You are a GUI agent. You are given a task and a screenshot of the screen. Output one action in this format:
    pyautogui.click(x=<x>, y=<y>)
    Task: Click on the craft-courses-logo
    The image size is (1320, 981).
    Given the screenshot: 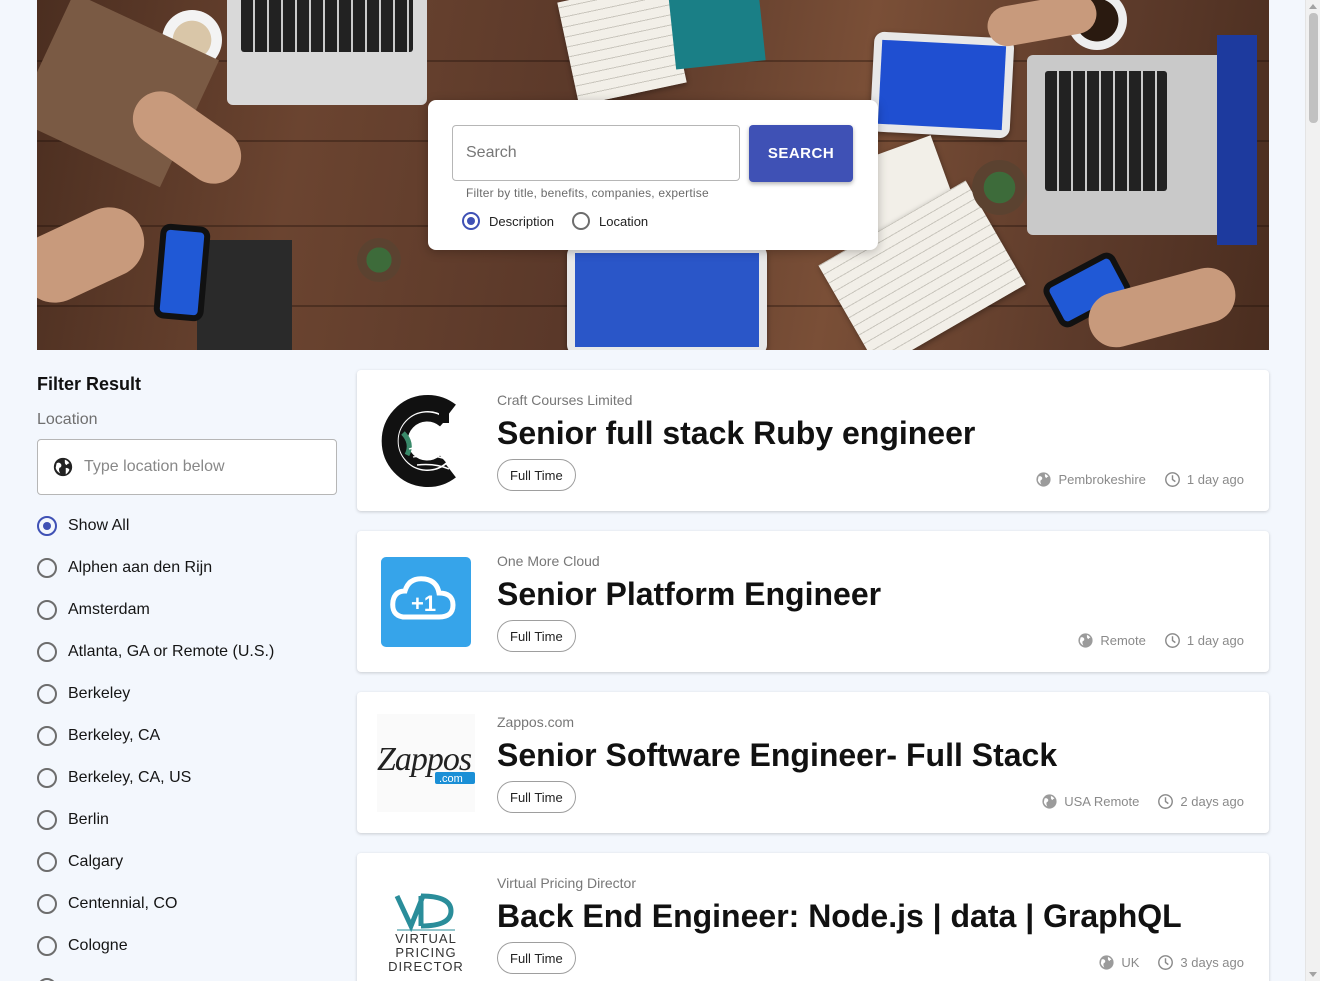 What is the action you would take?
    pyautogui.click(x=426, y=441)
    